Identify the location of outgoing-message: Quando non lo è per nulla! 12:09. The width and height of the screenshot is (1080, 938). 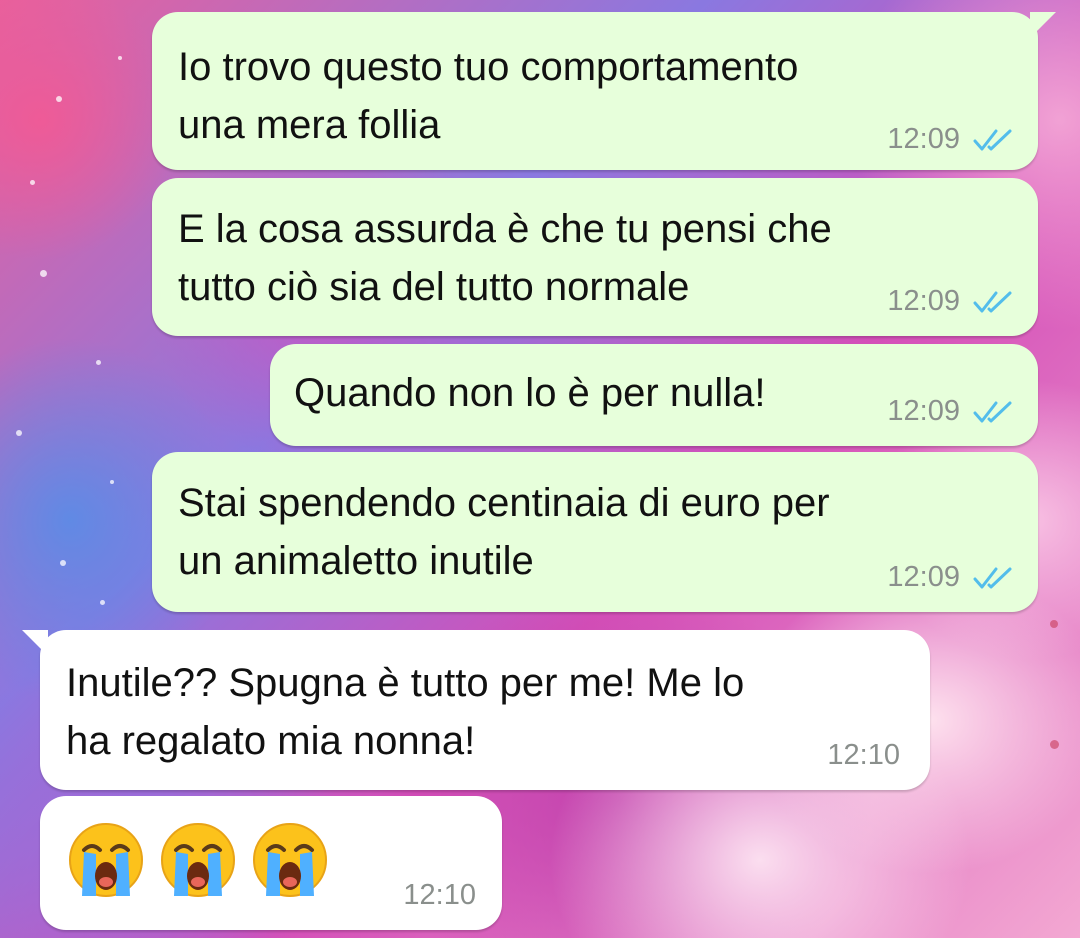
(654, 395).